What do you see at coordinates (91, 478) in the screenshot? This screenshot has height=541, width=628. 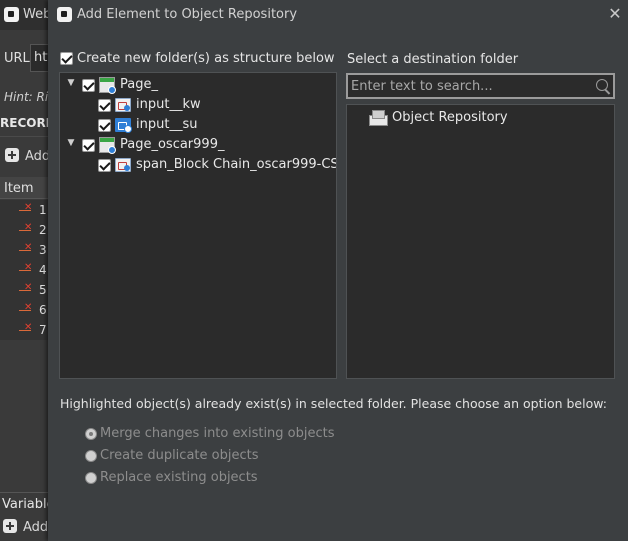 I see `replace-radio` at bounding box center [91, 478].